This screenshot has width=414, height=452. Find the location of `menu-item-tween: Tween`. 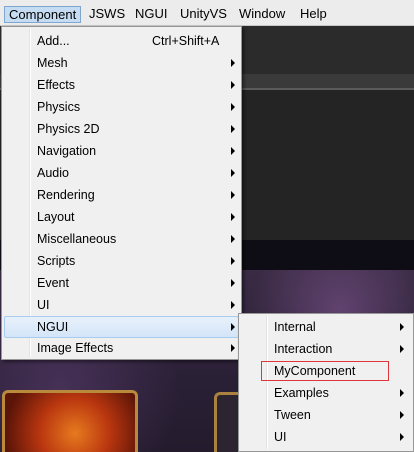

menu-item-tween: Tween is located at coordinates (326, 415).